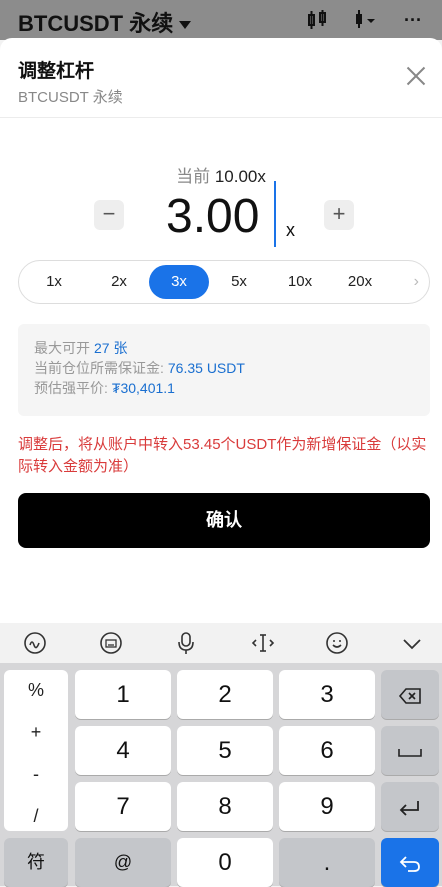 The height and width of the screenshot is (887, 442). What do you see at coordinates (290, 230) in the screenshot?
I see `leverage-unit: x` at bounding box center [290, 230].